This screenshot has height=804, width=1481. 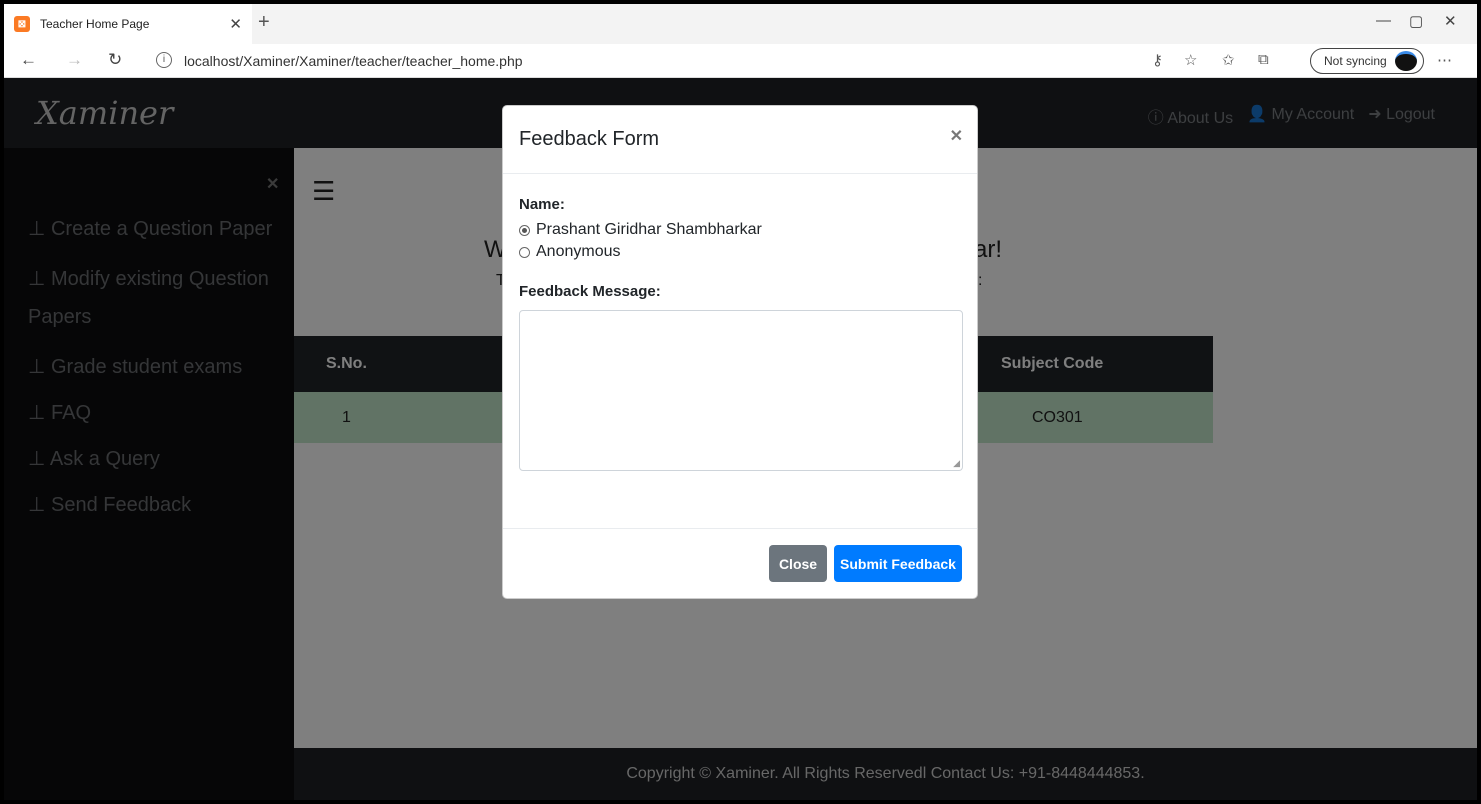 What do you see at coordinates (164, 60) in the screenshot?
I see `site-info-icon: i` at bounding box center [164, 60].